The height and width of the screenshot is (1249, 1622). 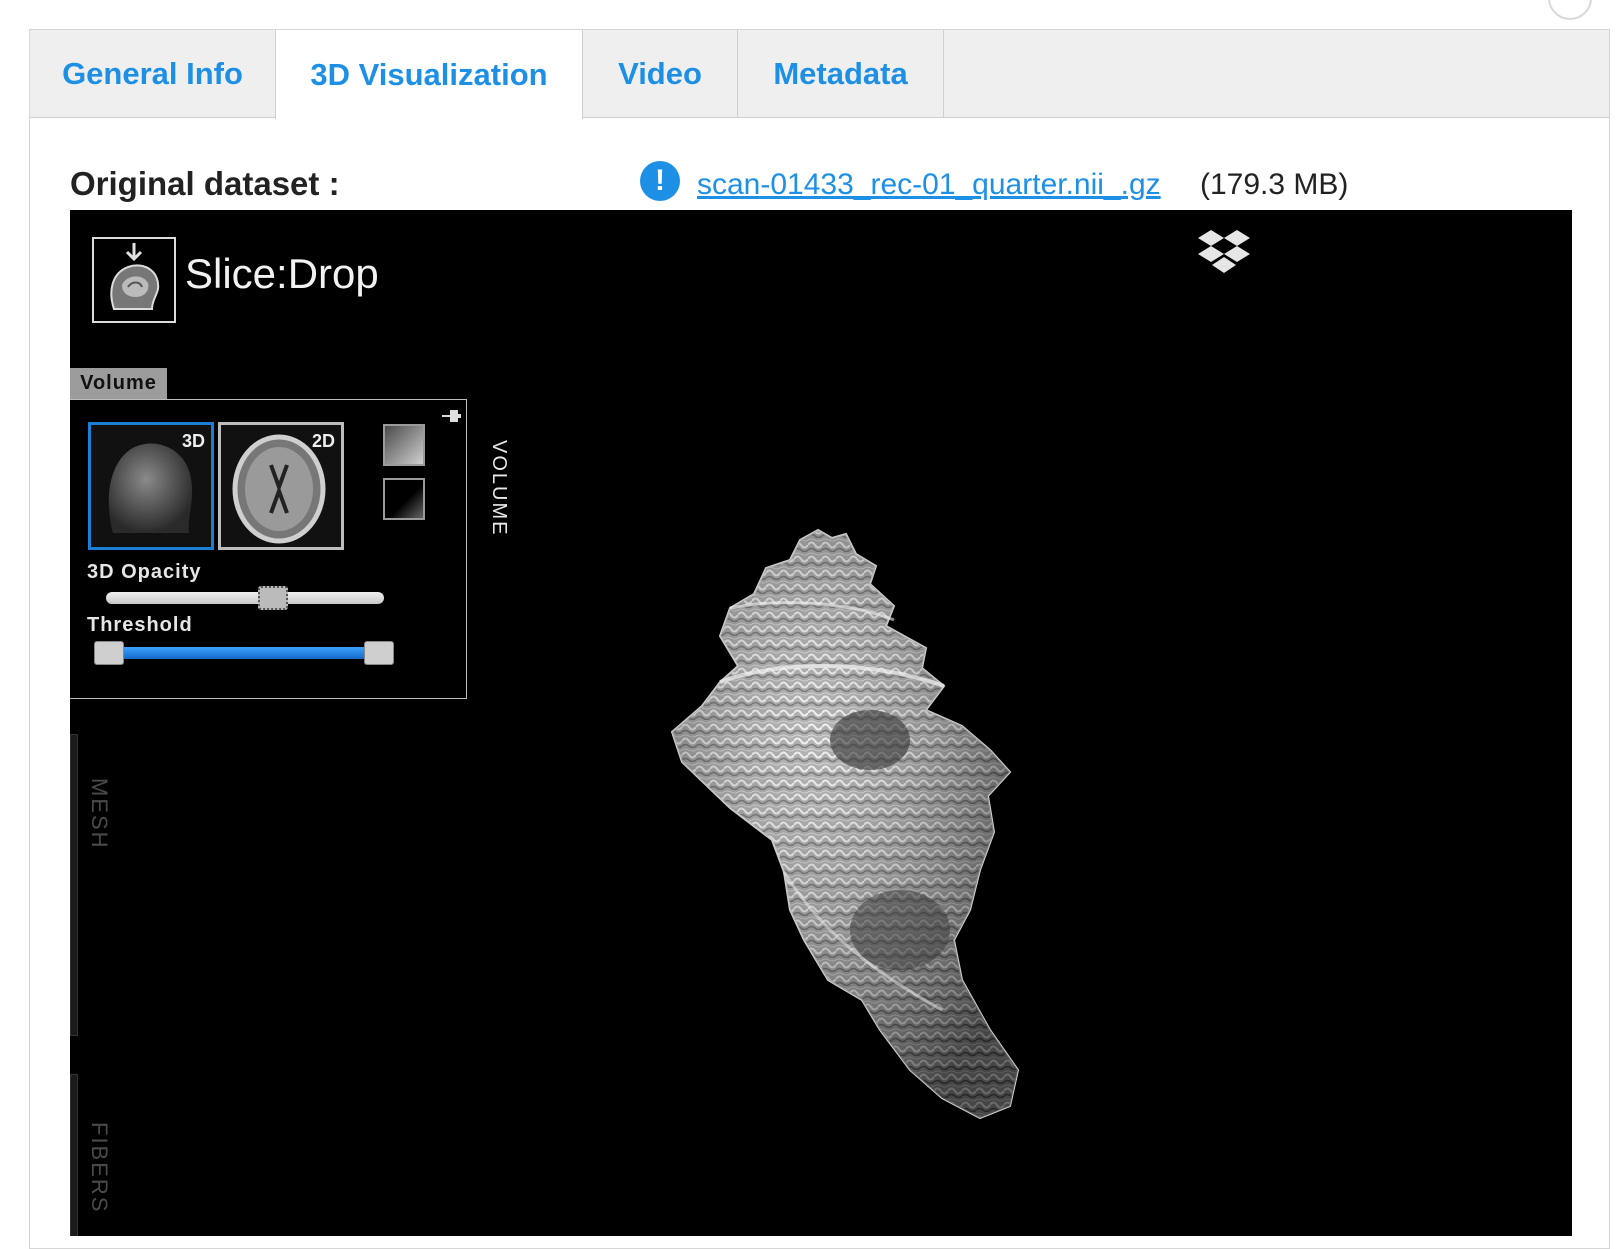 What do you see at coordinates (323, 441) in the screenshot?
I see `thumb-2d-tag: 2D` at bounding box center [323, 441].